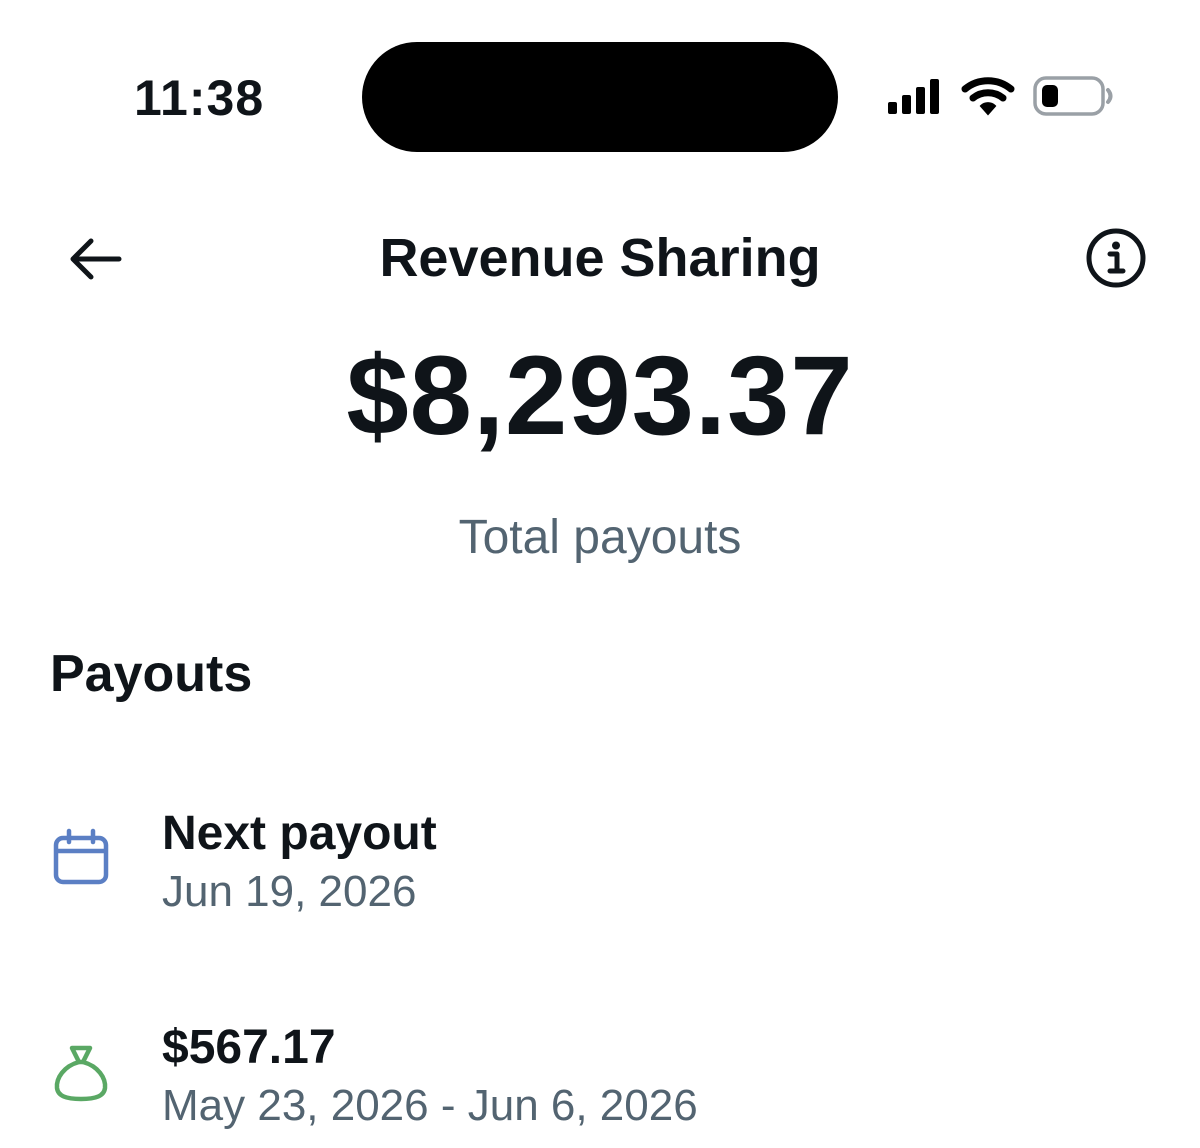 The height and width of the screenshot is (1148, 1200). What do you see at coordinates (299, 833) in the screenshot?
I see `next-payout-title: Next payout` at bounding box center [299, 833].